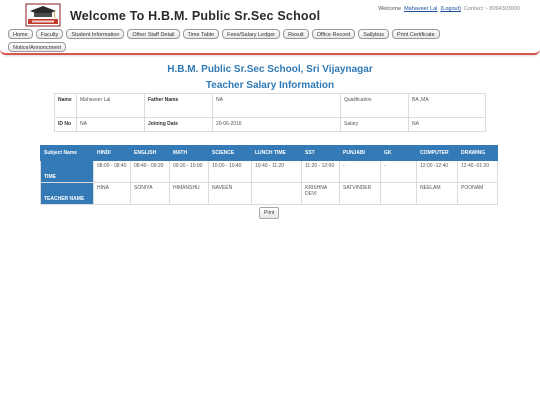  I want to click on nav-result: Result, so click(296, 34).